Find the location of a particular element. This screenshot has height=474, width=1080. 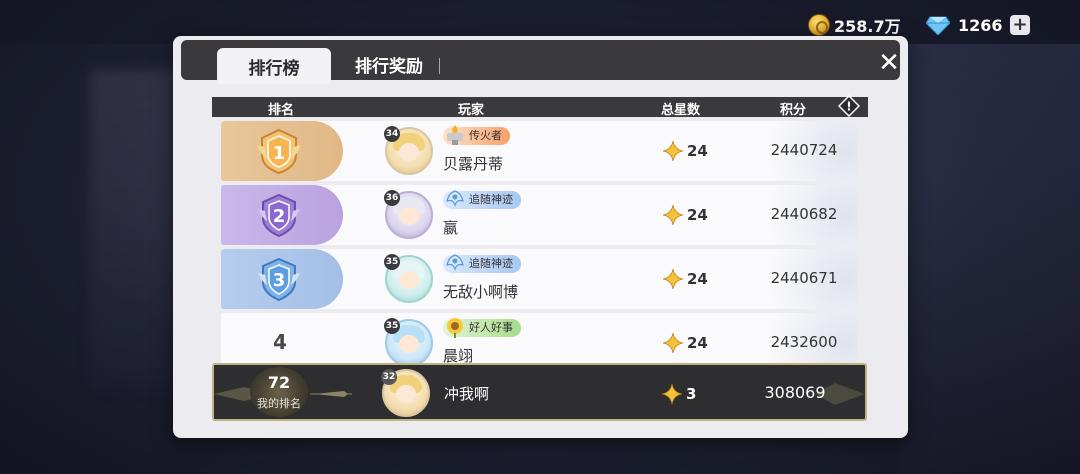

my-player-name: 冲我啊 is located at coordinates (467, 394).